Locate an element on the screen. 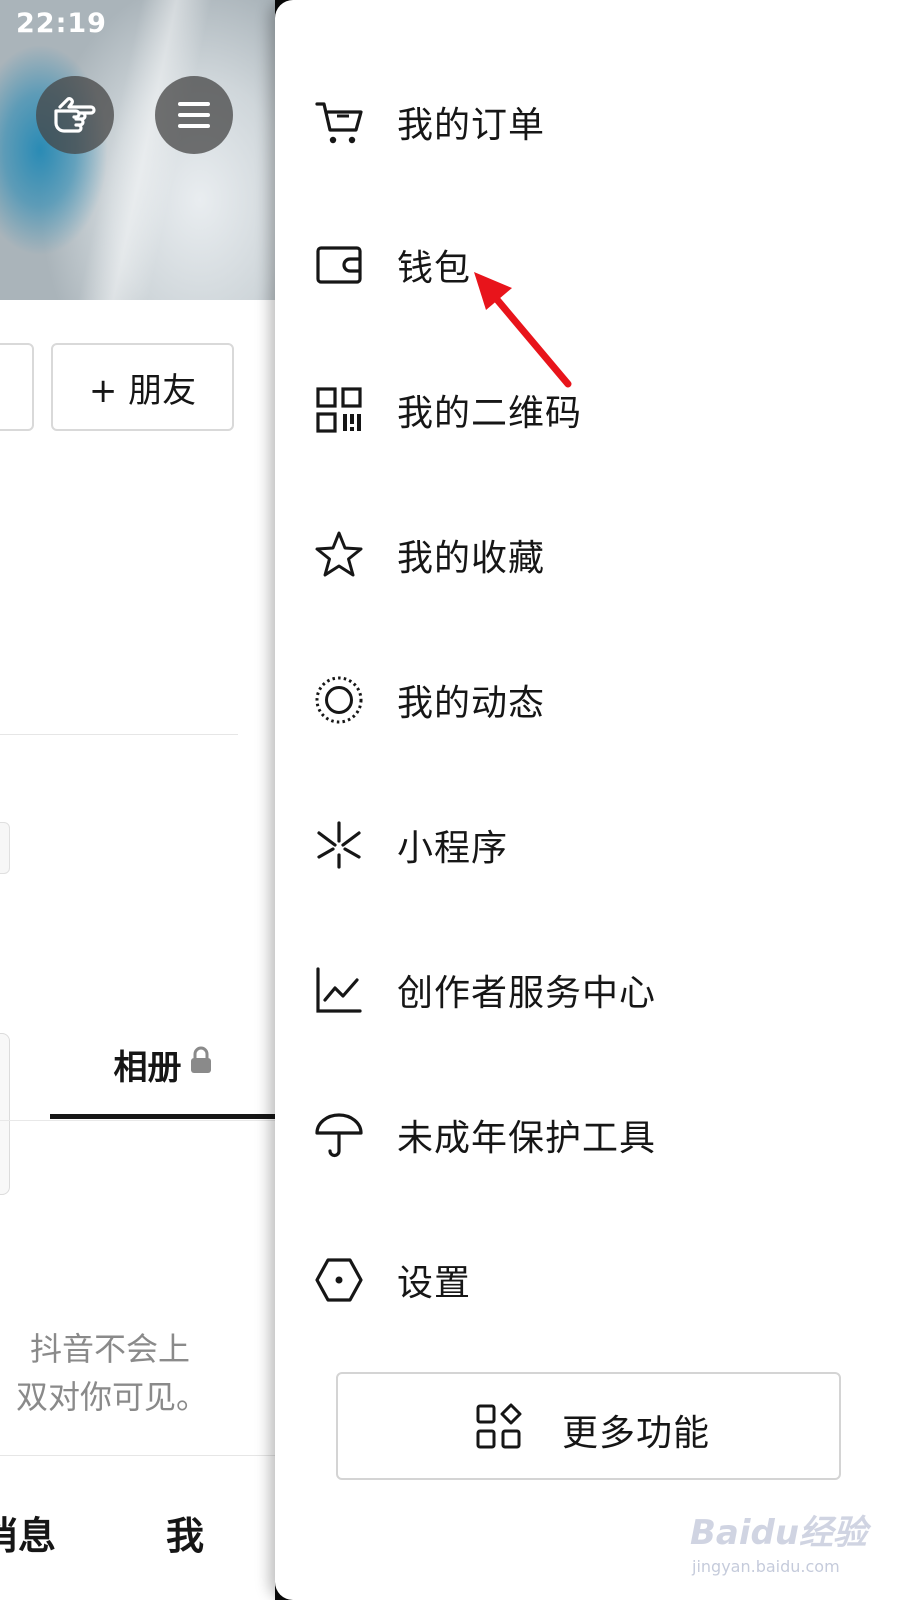 Image resolution: width=900 pixels, height=1600 pixels. tab-album: 相册 is located at coordinates (162, 1080).